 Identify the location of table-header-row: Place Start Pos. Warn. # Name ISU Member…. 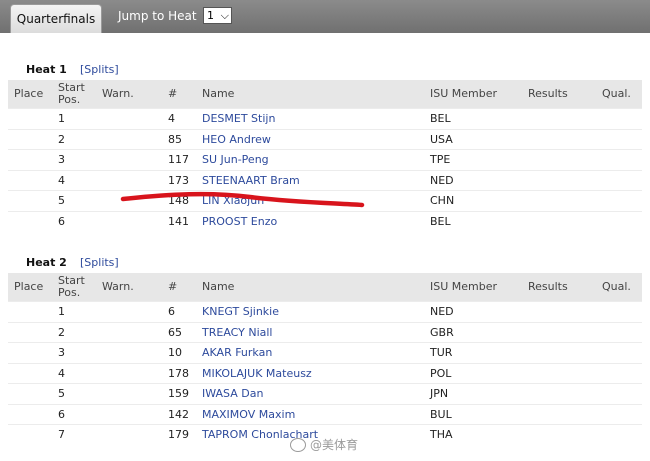
(325, 287).